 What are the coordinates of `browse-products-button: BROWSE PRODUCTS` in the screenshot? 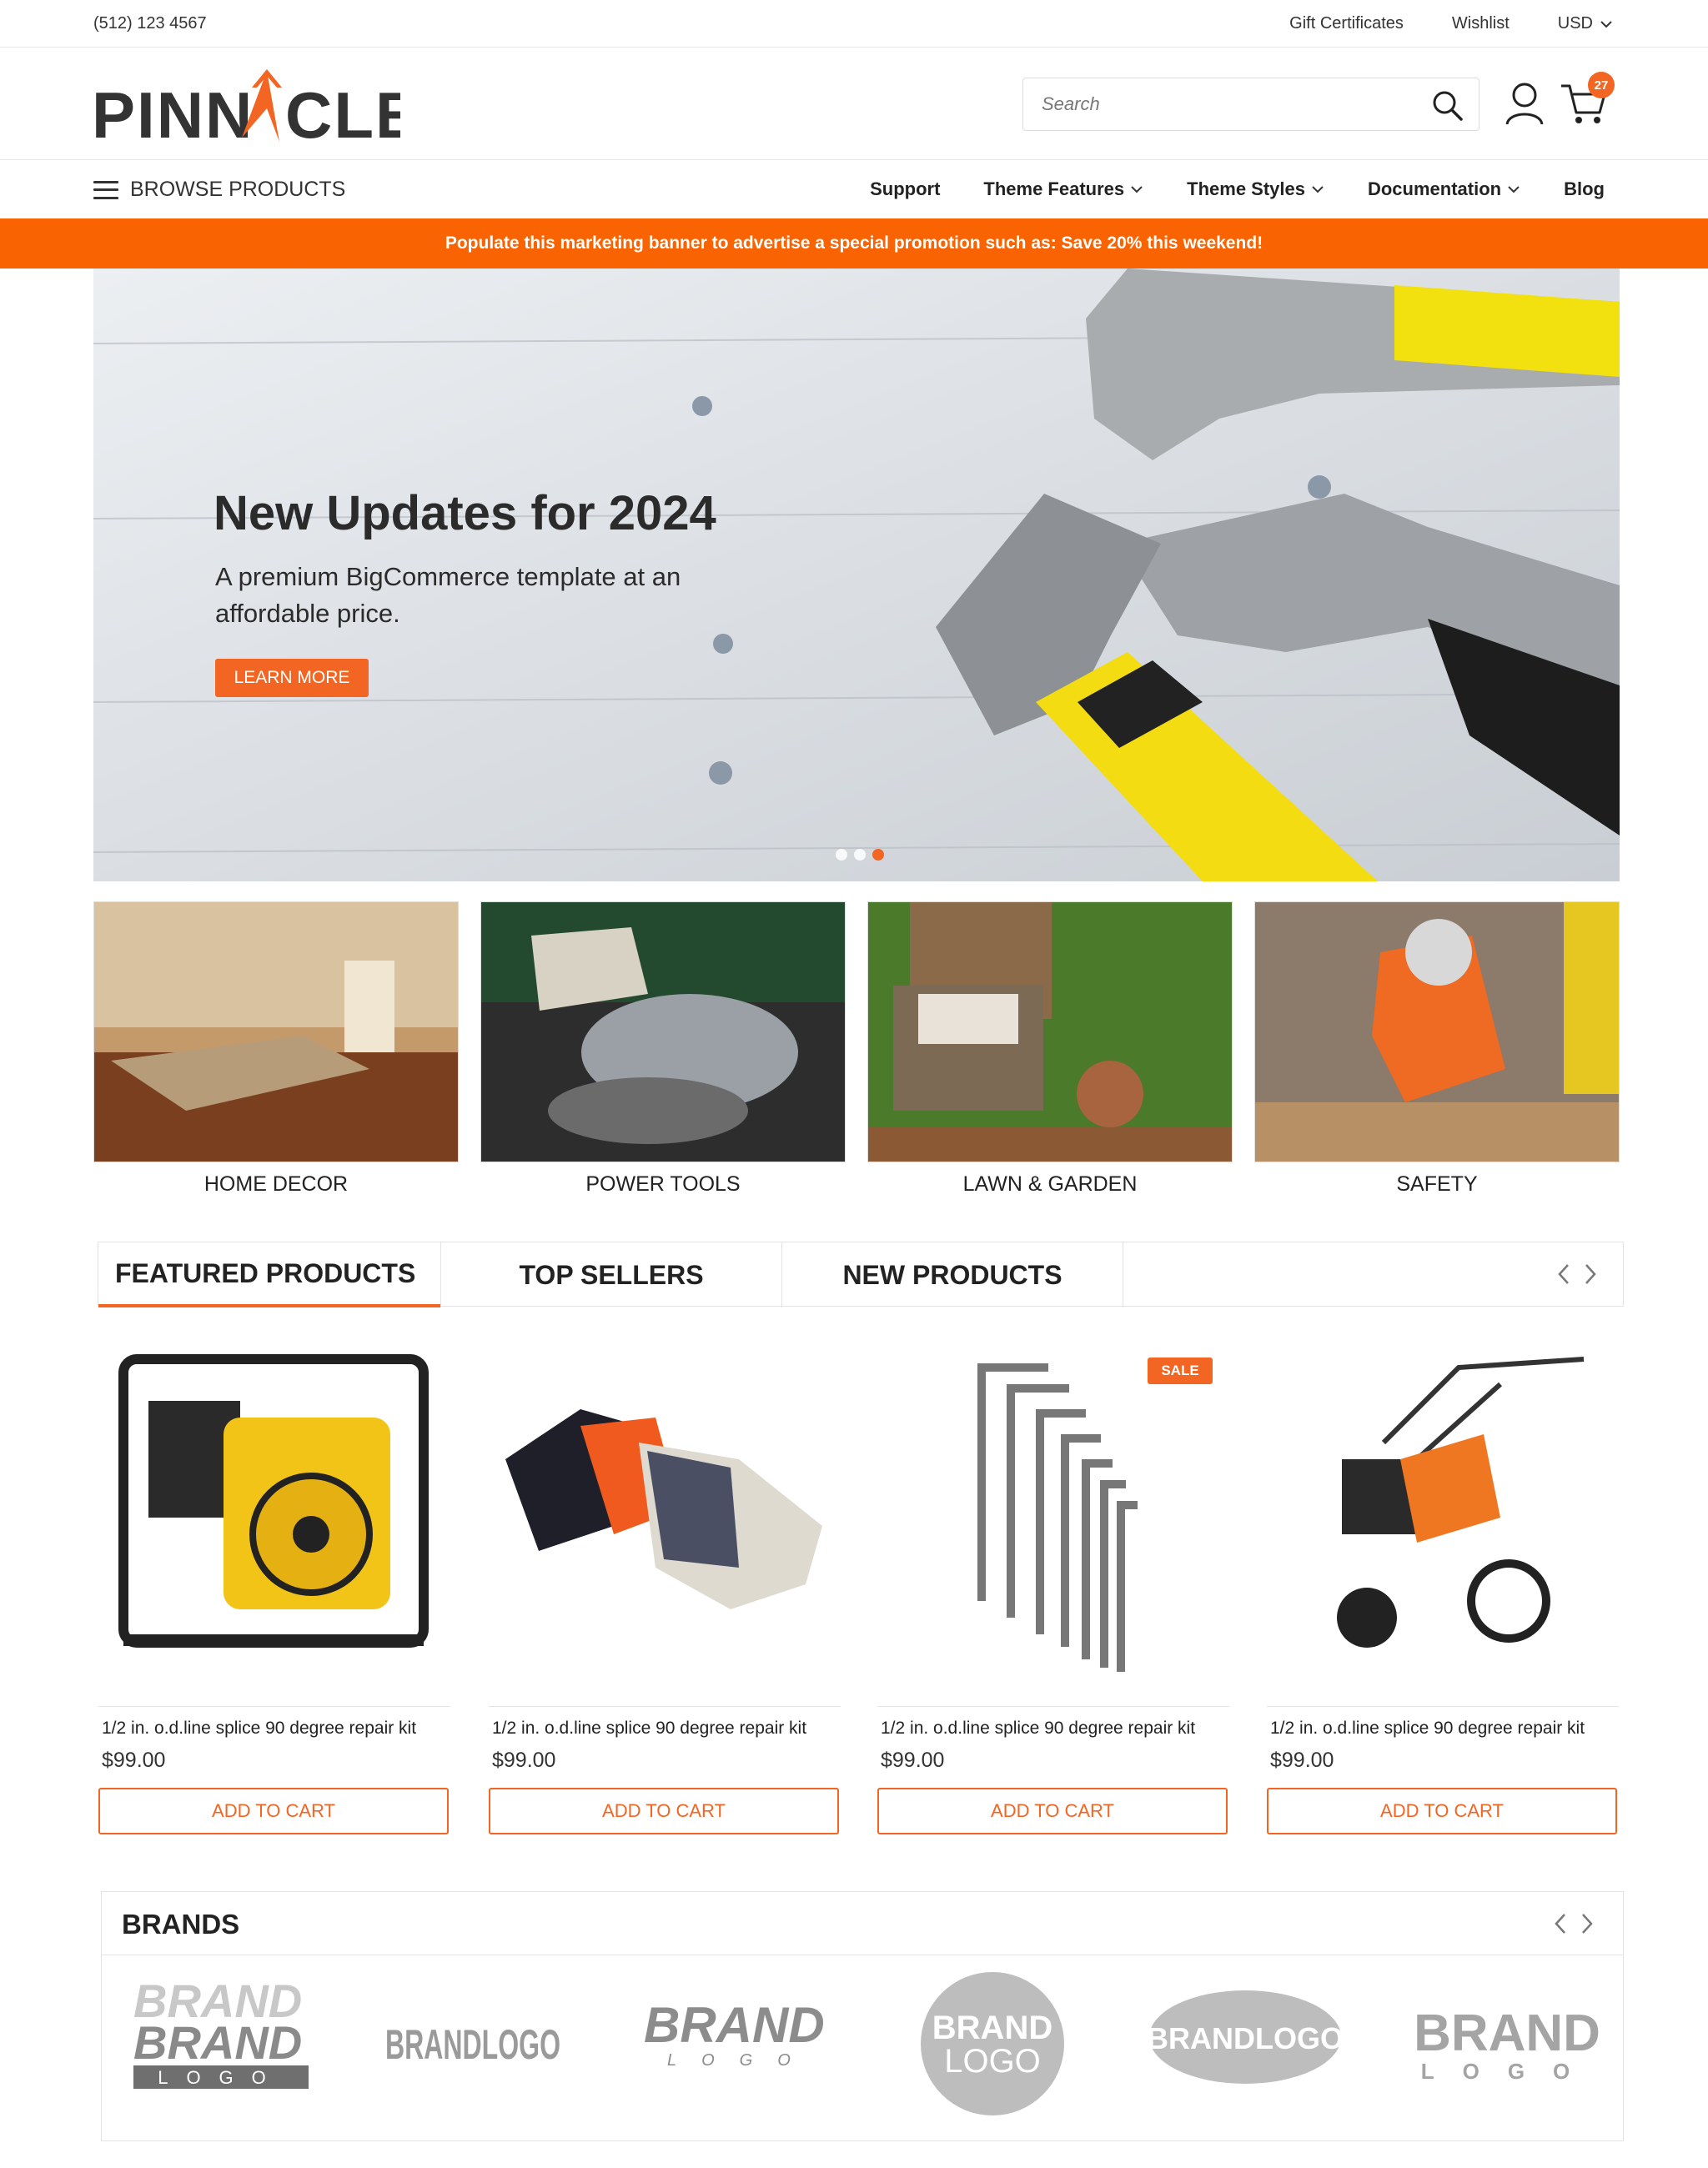 It's located at (219, 190).